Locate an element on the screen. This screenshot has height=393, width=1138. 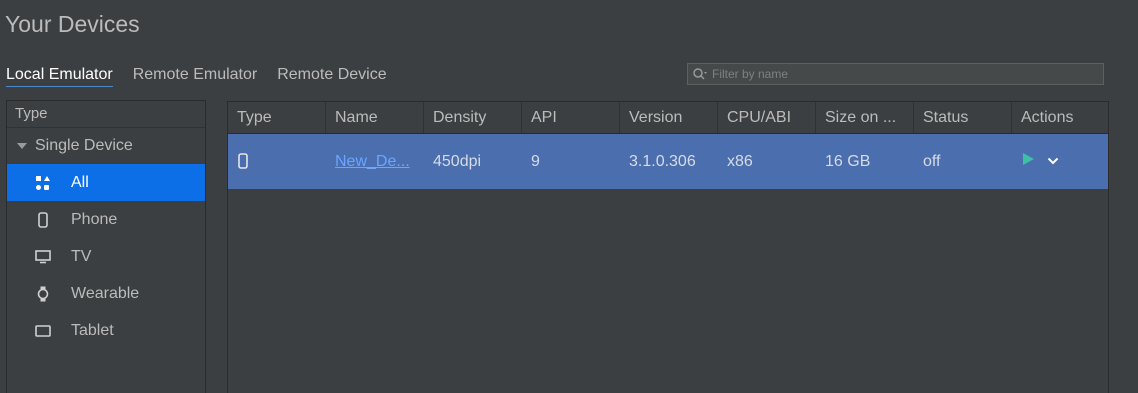
watch-icon is located at coordinates (43, 294).